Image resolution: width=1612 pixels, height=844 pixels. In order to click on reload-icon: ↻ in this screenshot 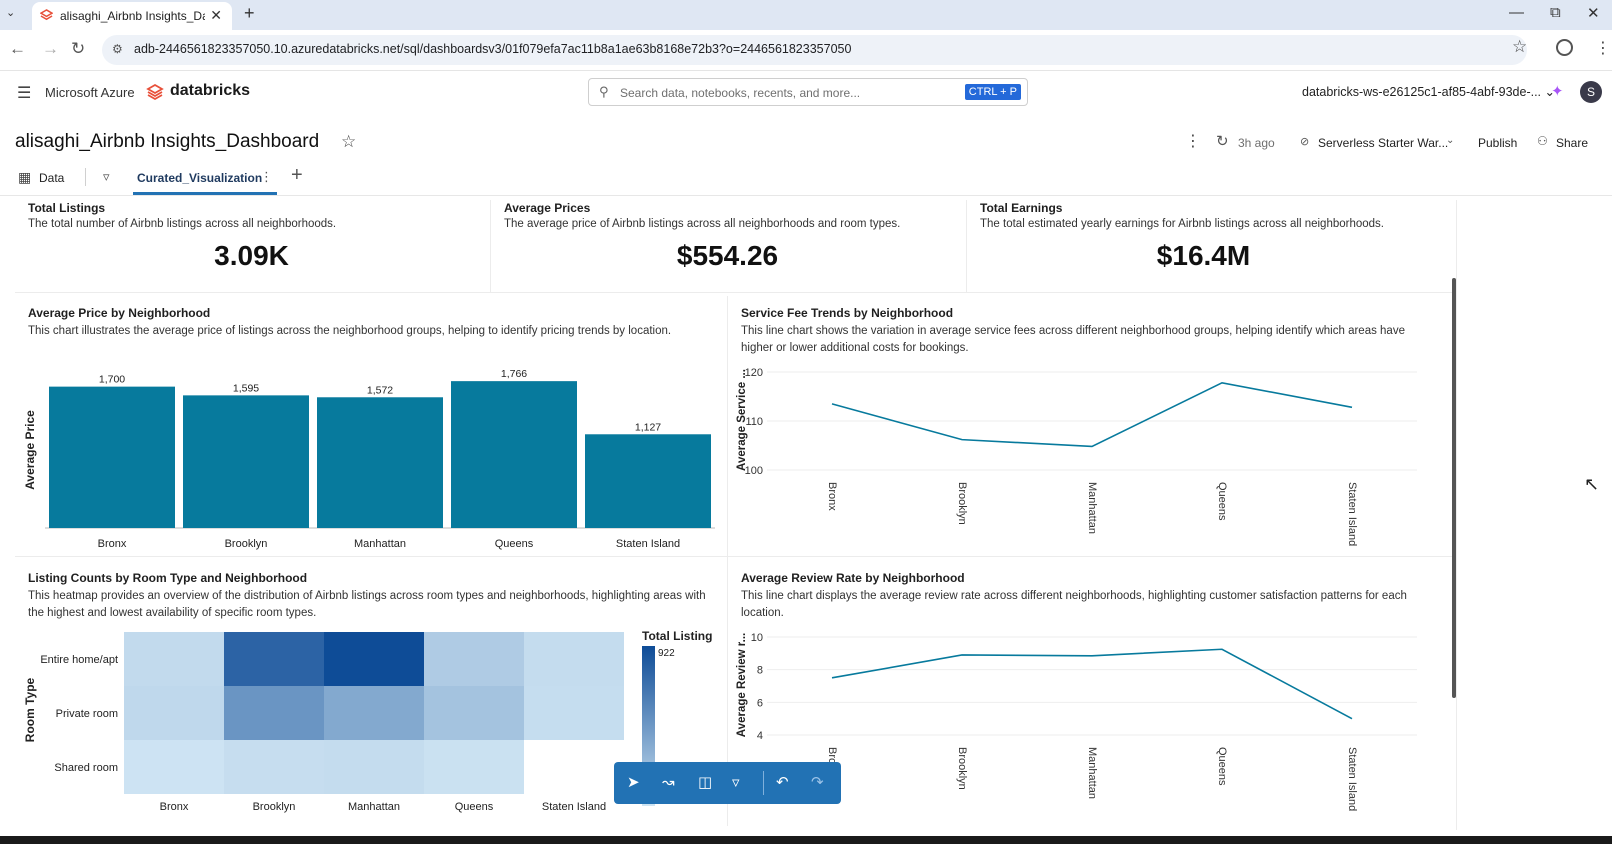, I will do `click(78, 49)`.